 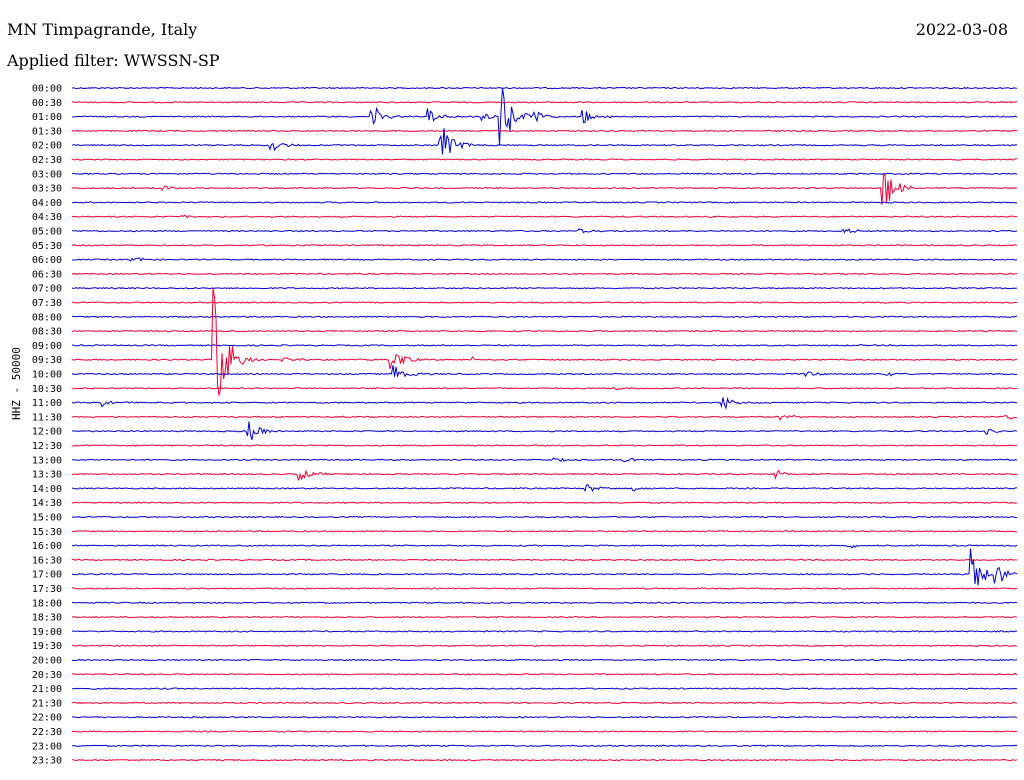 I want to click on row-label: 09:00, so click(x=47, y=346).